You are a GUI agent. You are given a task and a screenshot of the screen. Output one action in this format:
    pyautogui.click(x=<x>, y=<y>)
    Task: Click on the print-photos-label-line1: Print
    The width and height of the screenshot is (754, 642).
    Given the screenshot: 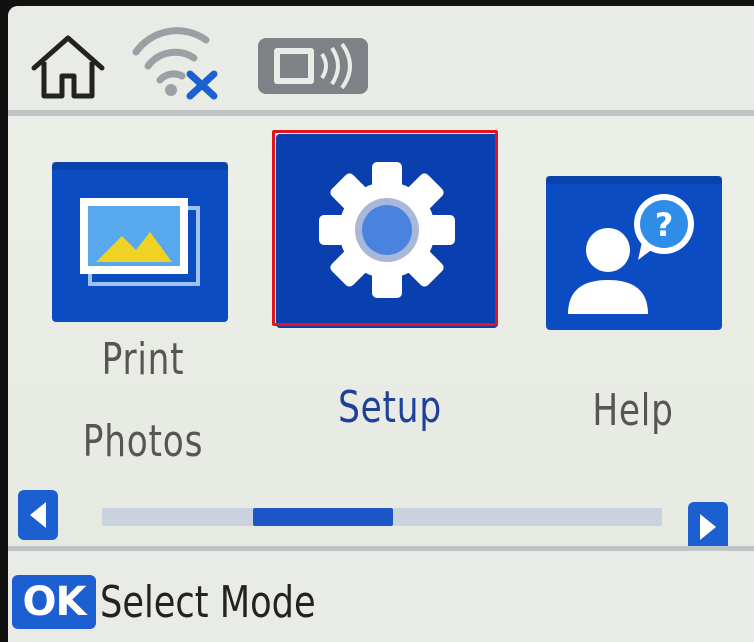 What is the action you would take?
    pyautogui.click(x=143, y=359)
    